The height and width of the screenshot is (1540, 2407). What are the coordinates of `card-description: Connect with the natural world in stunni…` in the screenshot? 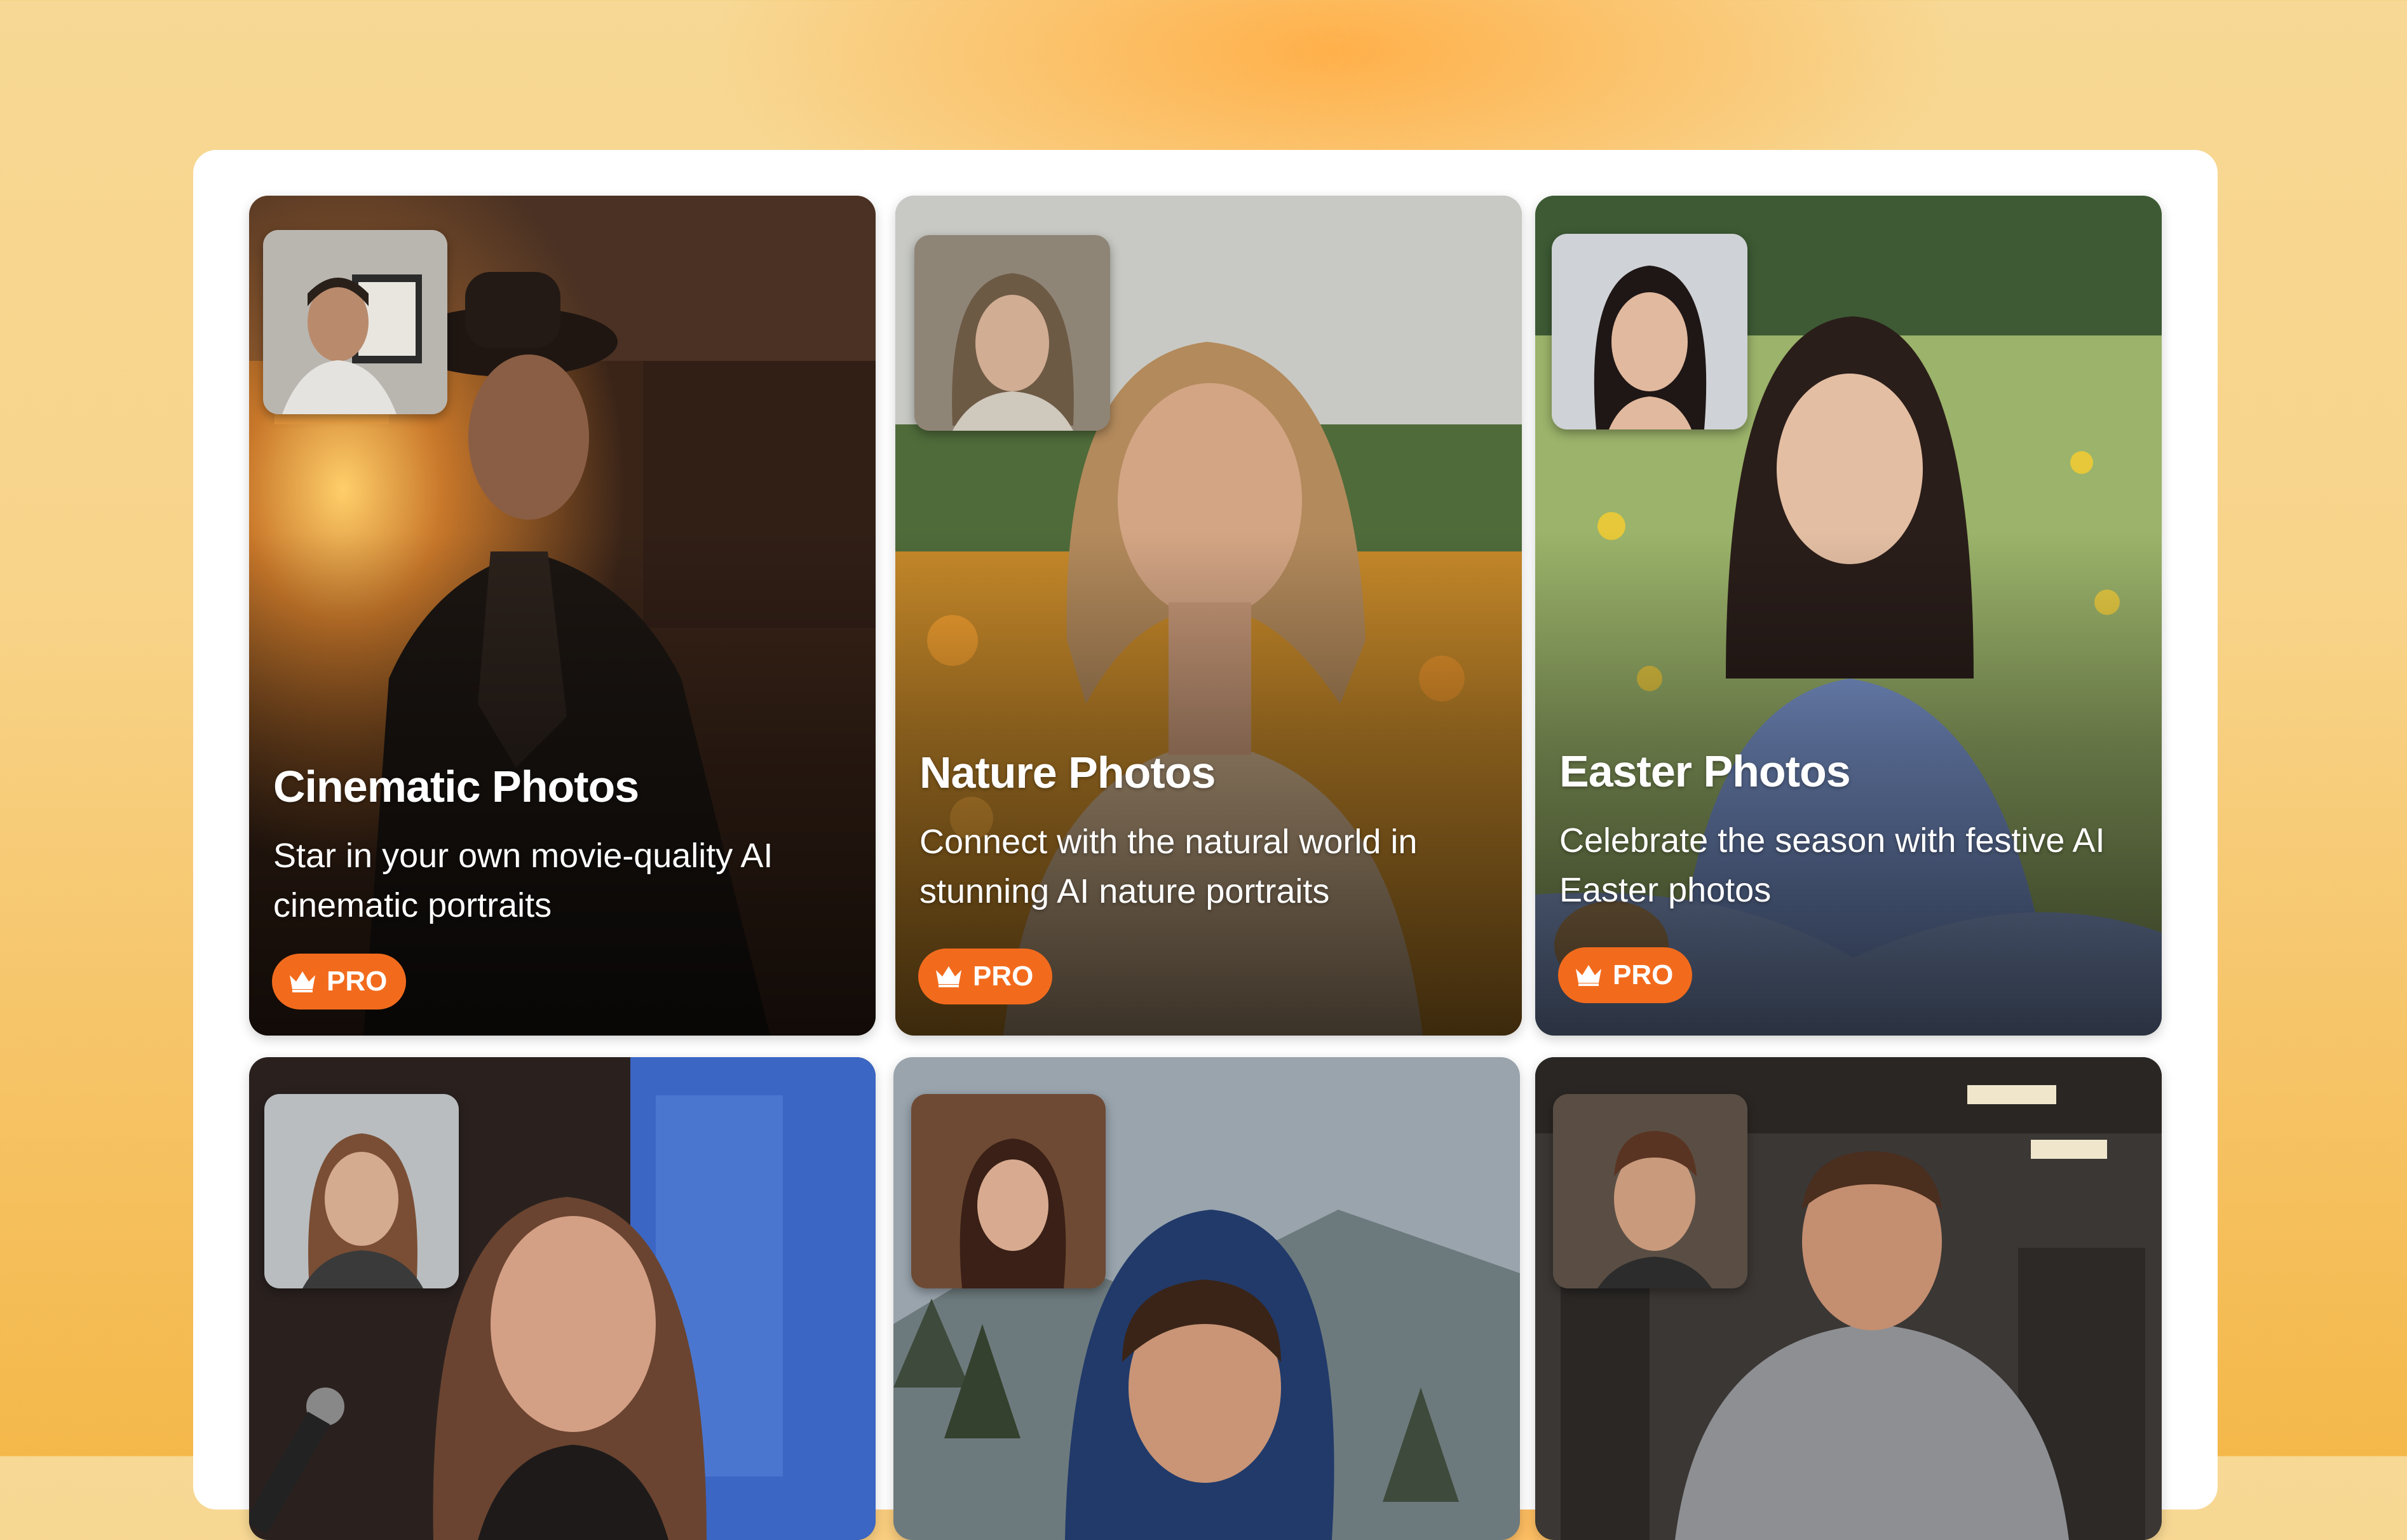 It's located at (1168, 866).